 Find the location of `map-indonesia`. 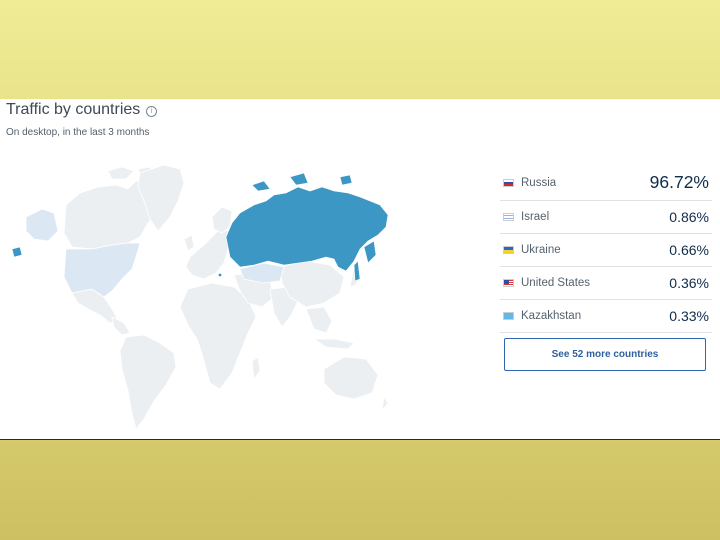

map-indonesia is located at coordinates (333, 344).